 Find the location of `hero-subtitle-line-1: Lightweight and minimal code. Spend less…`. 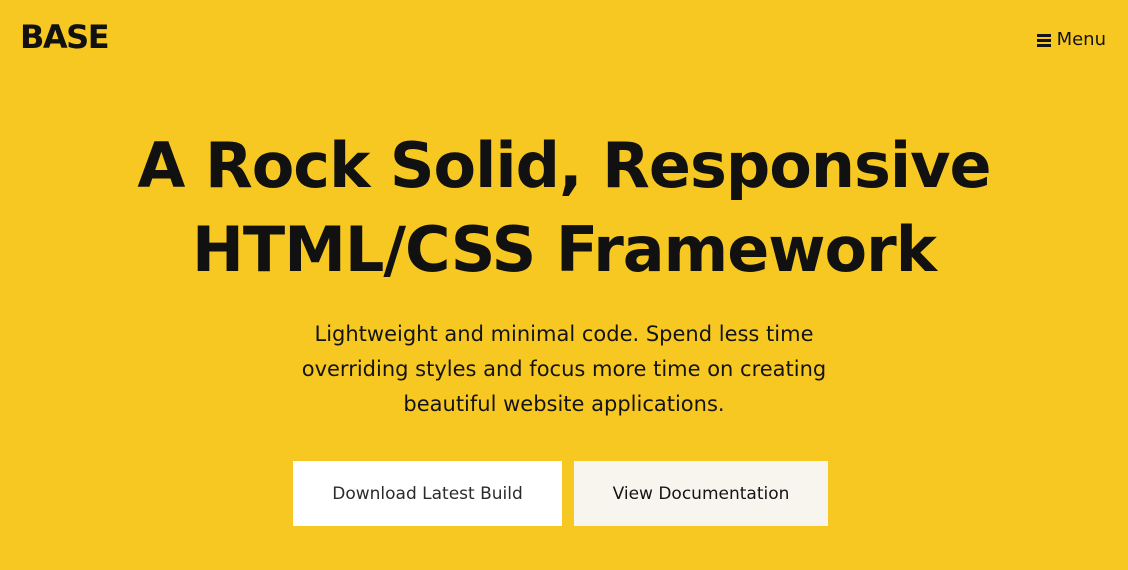

hero-subtitle-line-1: Lightweight and minimal code. Spend less… is located at coordinates (564, 334).